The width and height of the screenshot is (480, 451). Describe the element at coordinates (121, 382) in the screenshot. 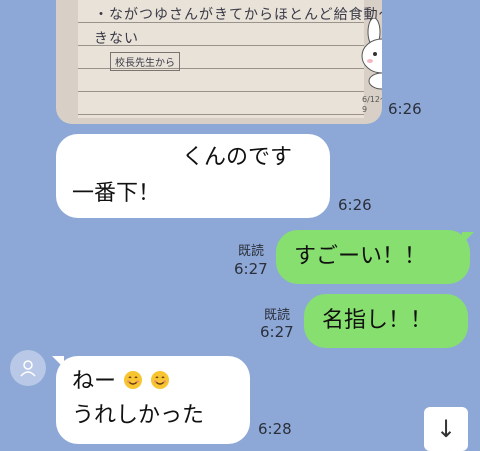

I see `message-text: ねー` at that location.